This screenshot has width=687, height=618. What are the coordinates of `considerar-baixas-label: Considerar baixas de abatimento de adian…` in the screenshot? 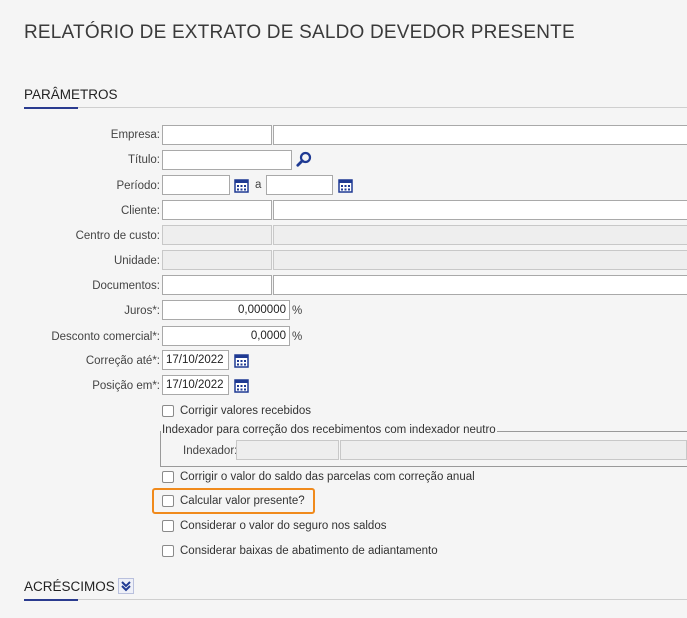 It's located at (309, 551).